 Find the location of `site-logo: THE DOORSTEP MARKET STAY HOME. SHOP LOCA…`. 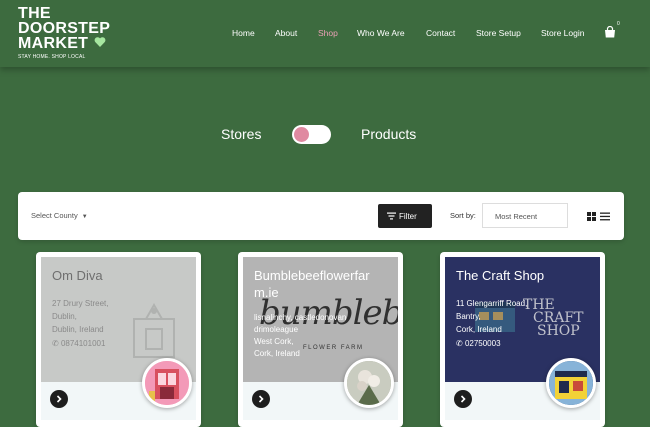

site-logo: THE DOORSTEP MARKET STAY HOME. SHOP LOCA… is located at coordinates (64, 33).